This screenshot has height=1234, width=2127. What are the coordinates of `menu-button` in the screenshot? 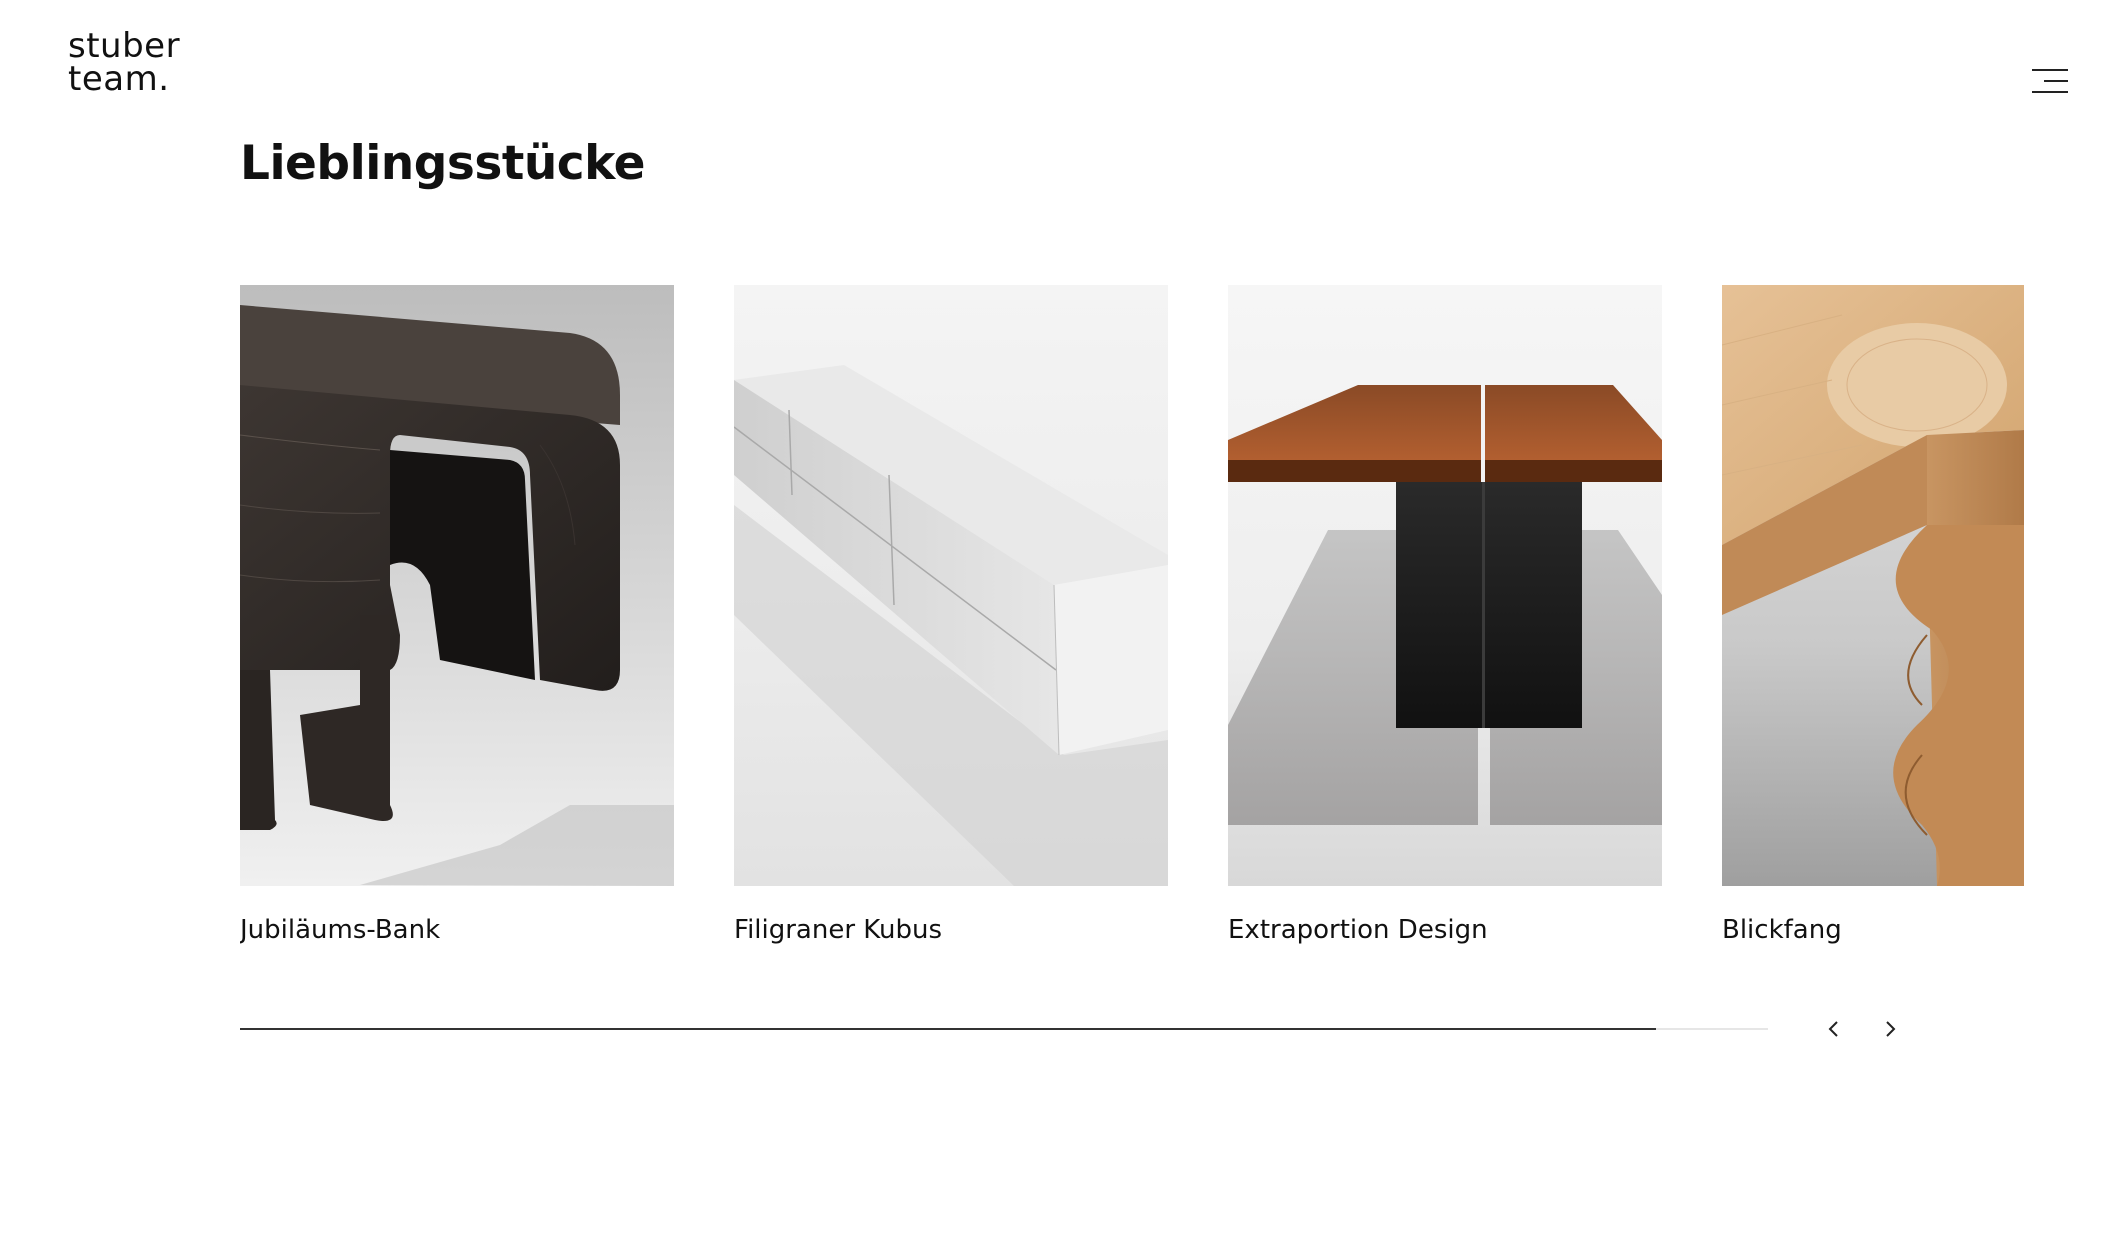 It's located at (2049, 81).